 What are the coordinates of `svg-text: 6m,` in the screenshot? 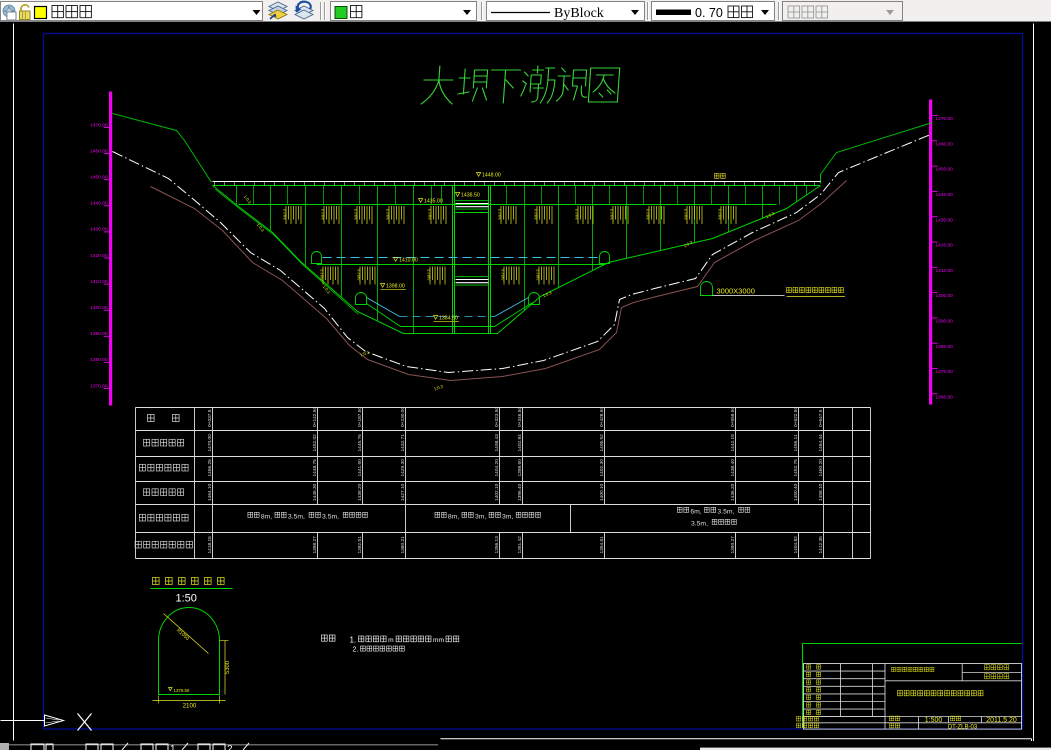 It's located at (695, 512).